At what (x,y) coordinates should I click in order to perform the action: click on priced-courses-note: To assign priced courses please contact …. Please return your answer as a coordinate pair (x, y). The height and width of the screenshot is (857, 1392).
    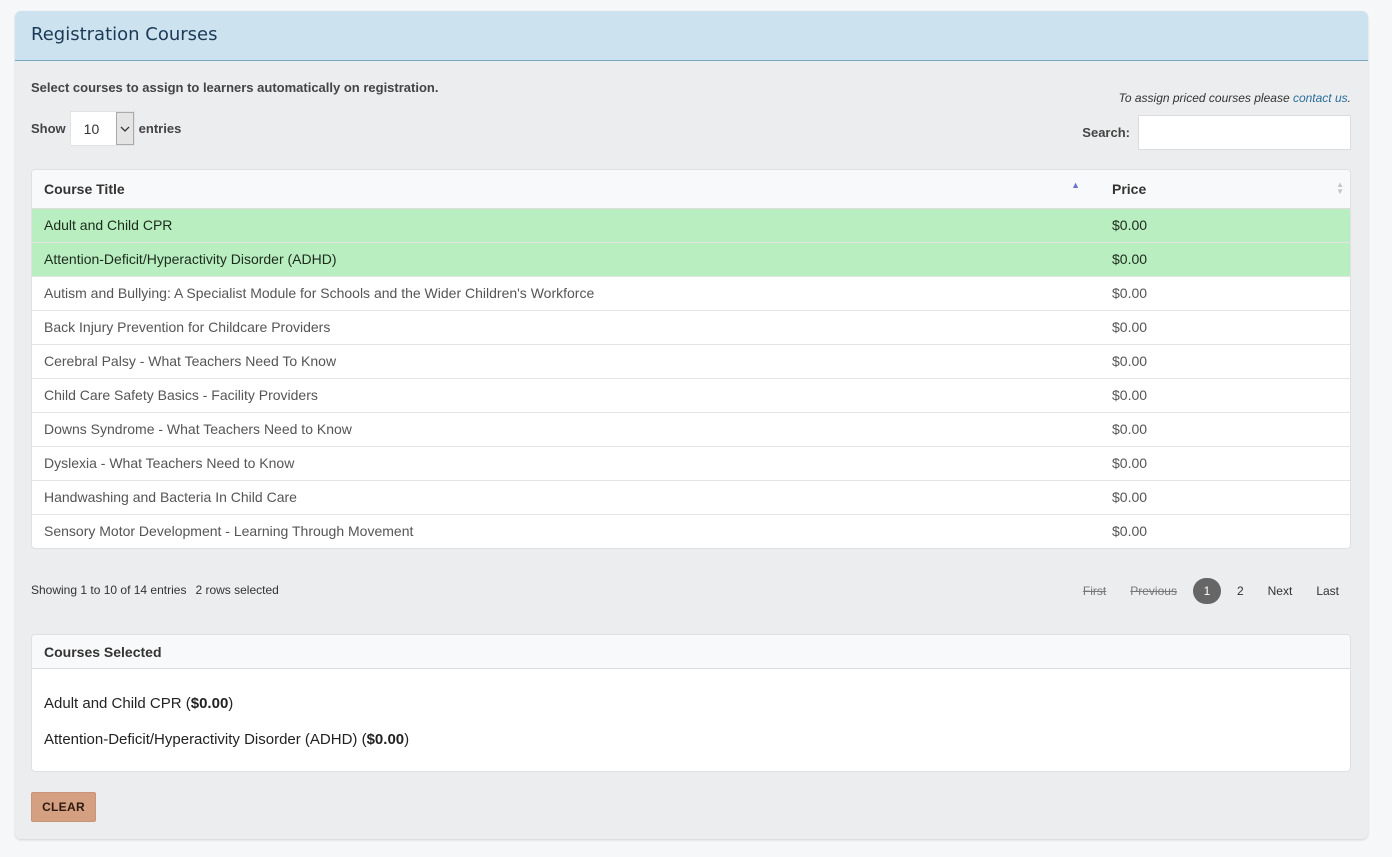
    Looking at the image, I should click on (1235, 98).